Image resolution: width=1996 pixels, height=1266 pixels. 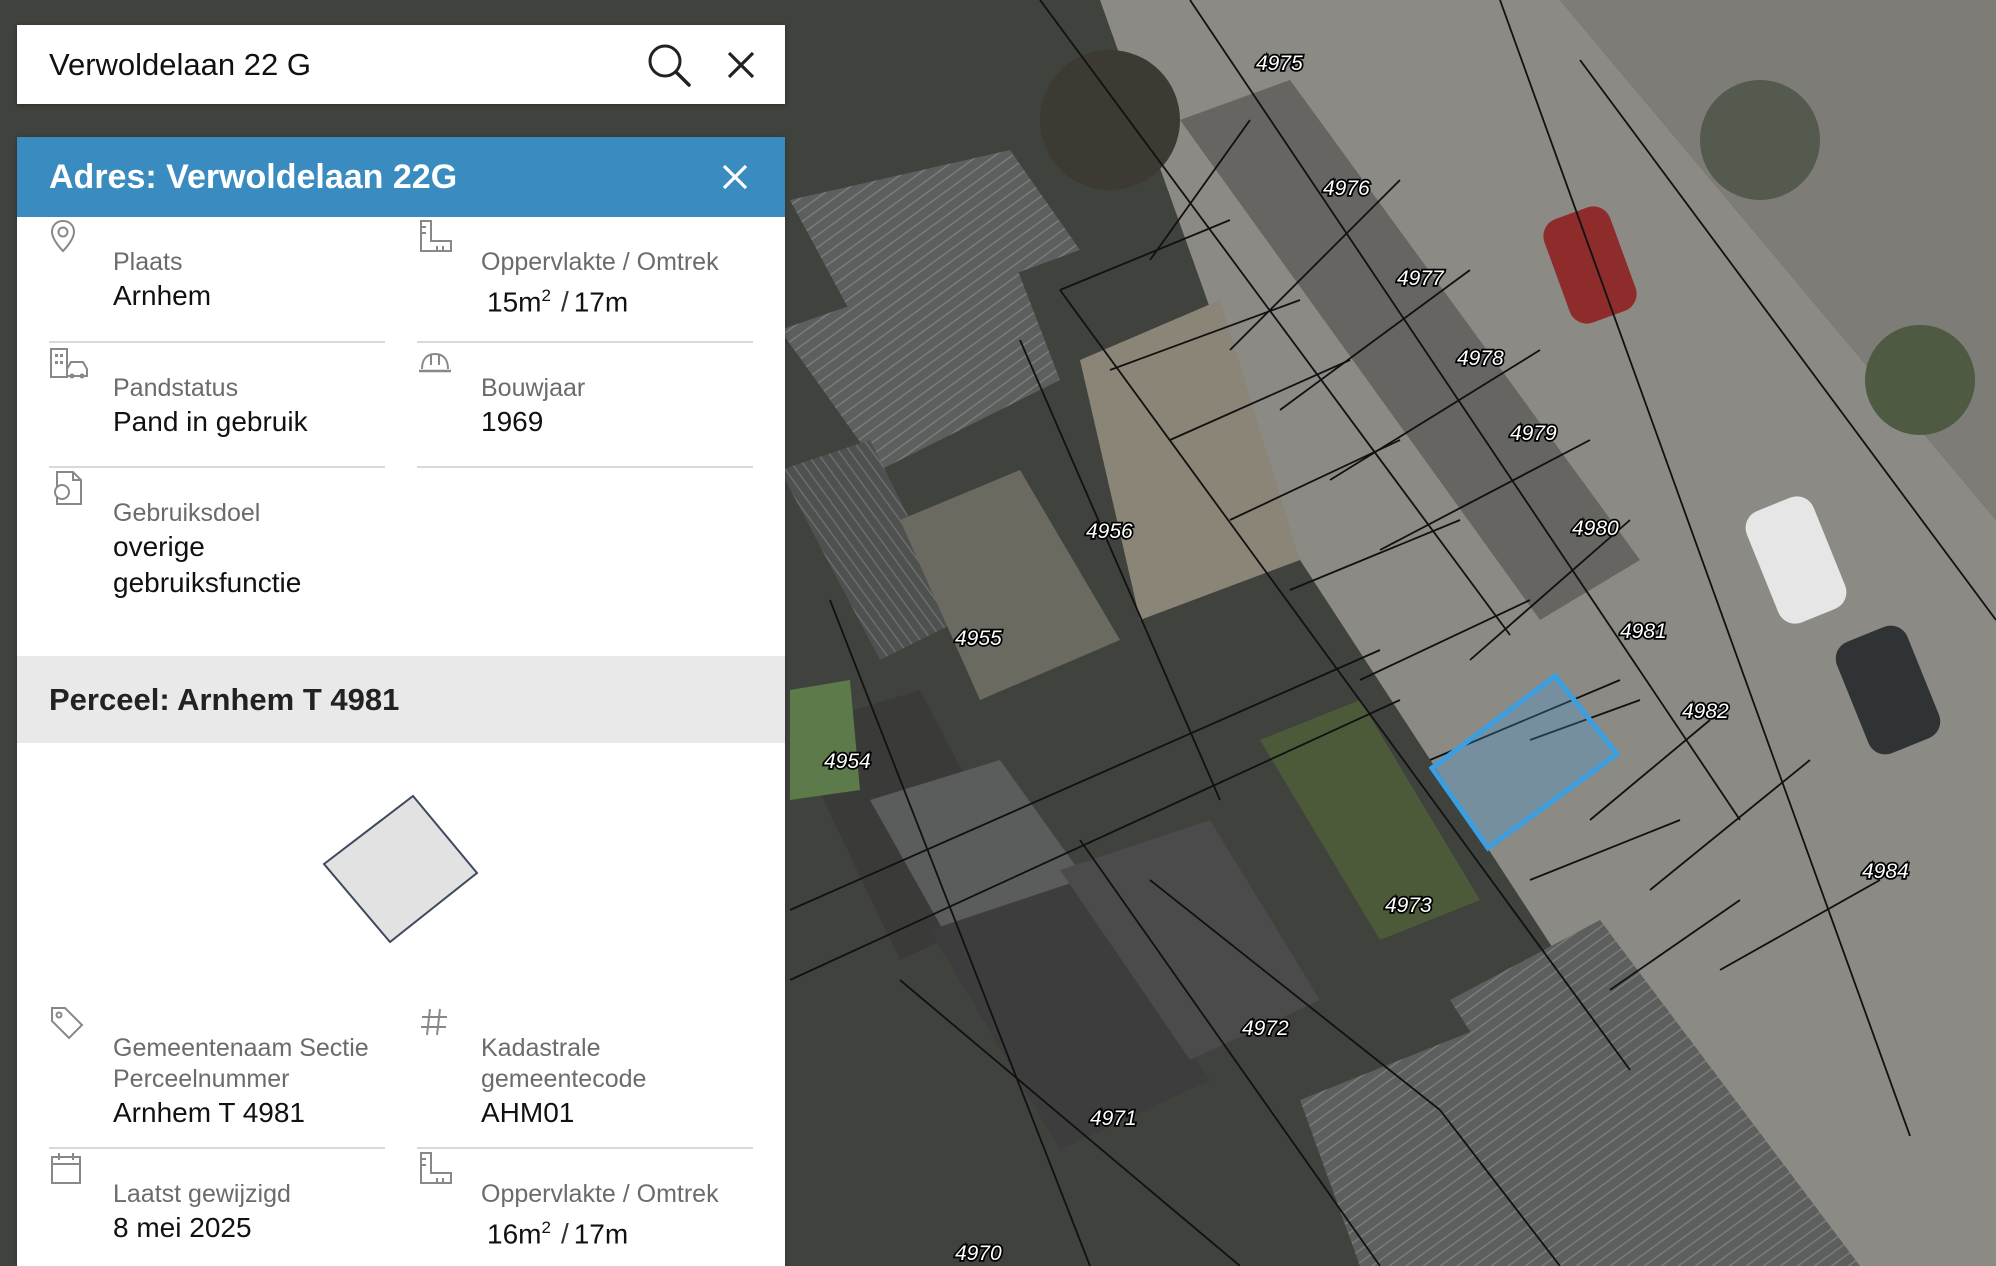 What do you see at coordinates (514, 302) in the screenshot?
I see `area-value: 15m` at bounding box center [514, 302].